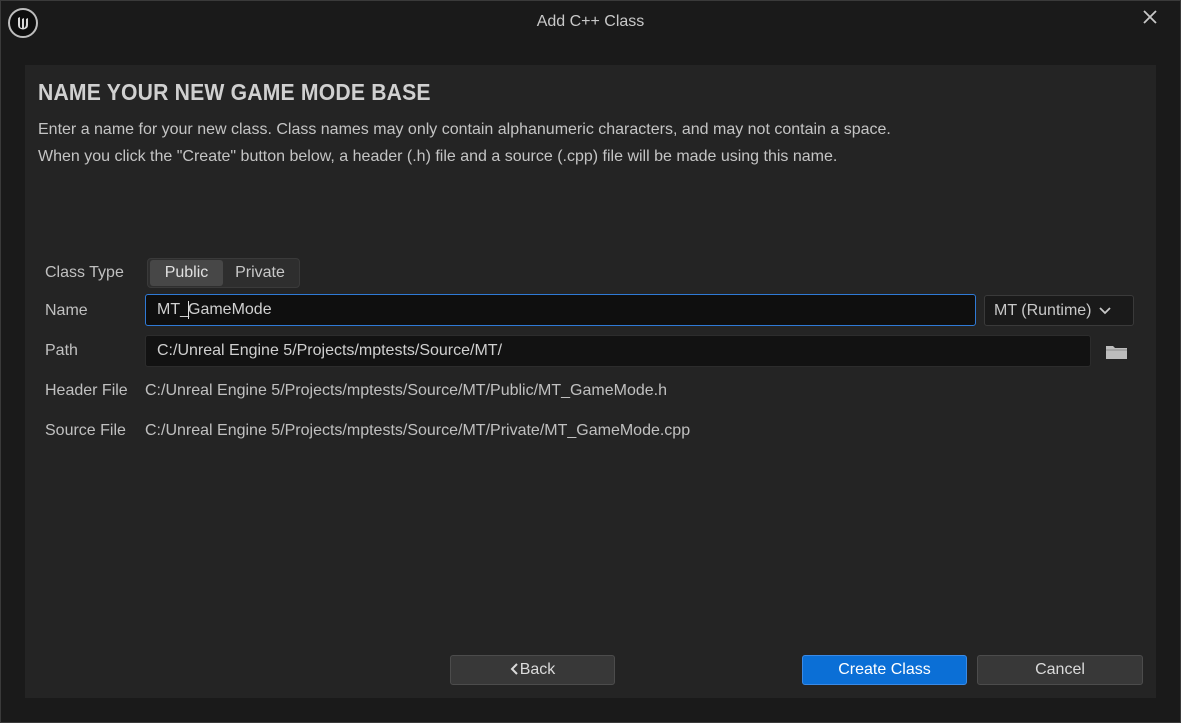 The image size is (1181, 723). What do you see at coordinates (1150, 17) in the screenshot?
I see `close-icon` at bounding box center [1150, 17].